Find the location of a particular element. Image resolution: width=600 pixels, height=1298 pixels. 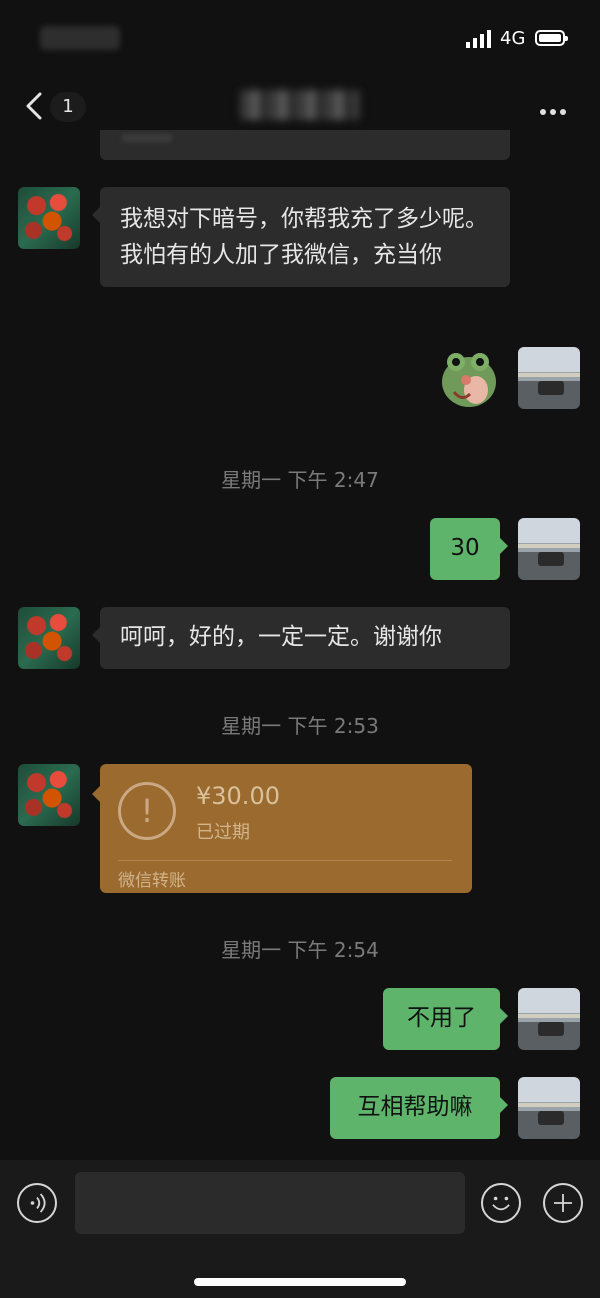

more-dots-icon is located at coordinates (557, 107).